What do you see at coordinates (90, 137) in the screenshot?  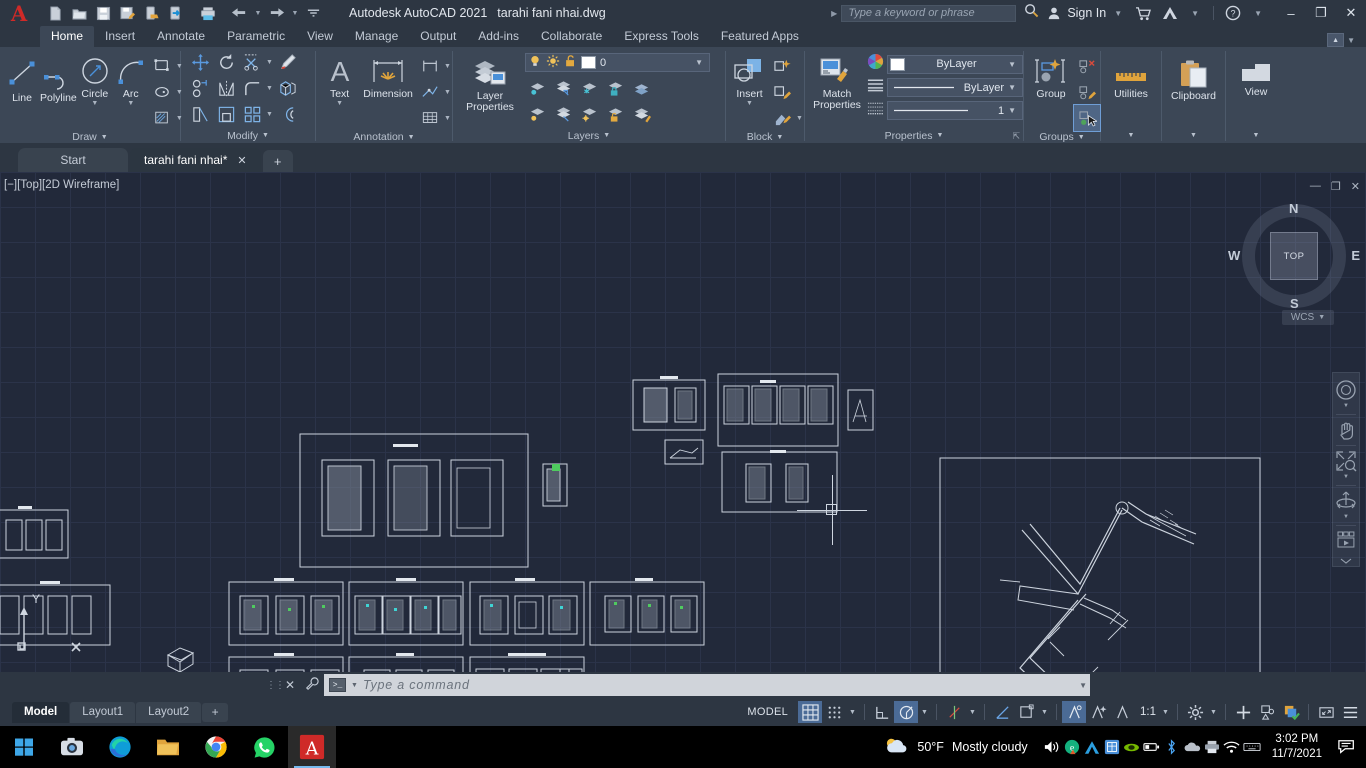 I see `panel-draw-title: Draw ▼` at bounding box center [90, 137].